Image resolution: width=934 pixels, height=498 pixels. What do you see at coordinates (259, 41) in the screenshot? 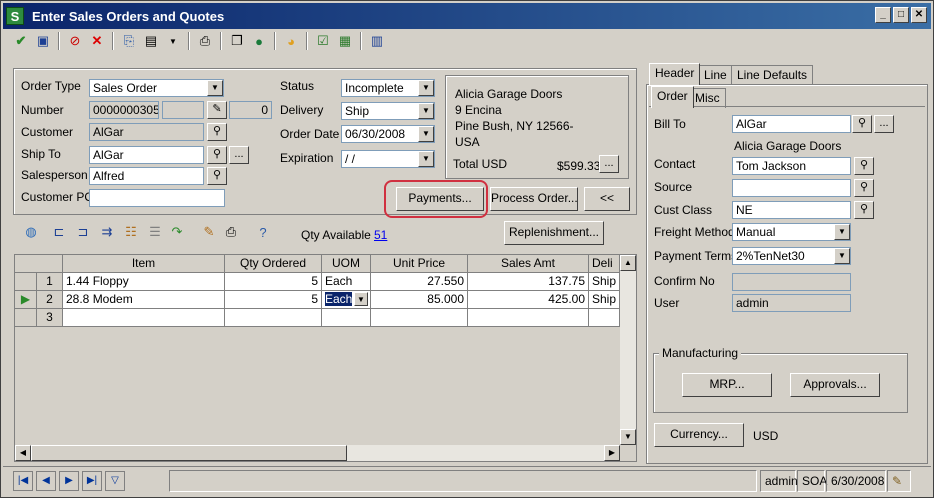
I see `help-icon: ●` at bounding box center [259, 41].